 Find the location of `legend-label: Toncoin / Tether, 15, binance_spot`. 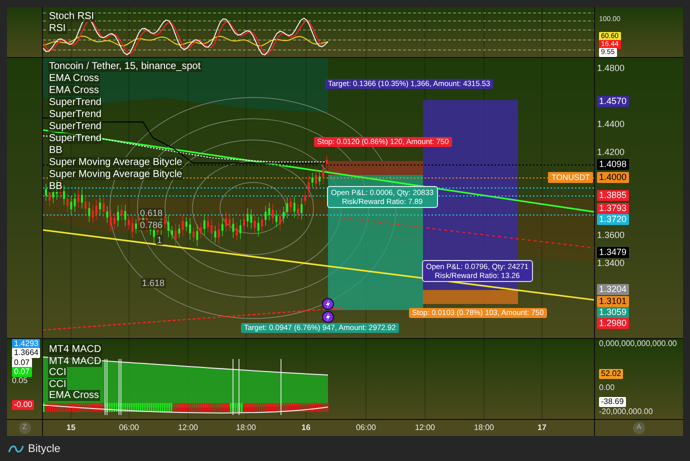

legend-label: Toncoin / Tether, 15, binance_spot is located at coordinates (125, 66).